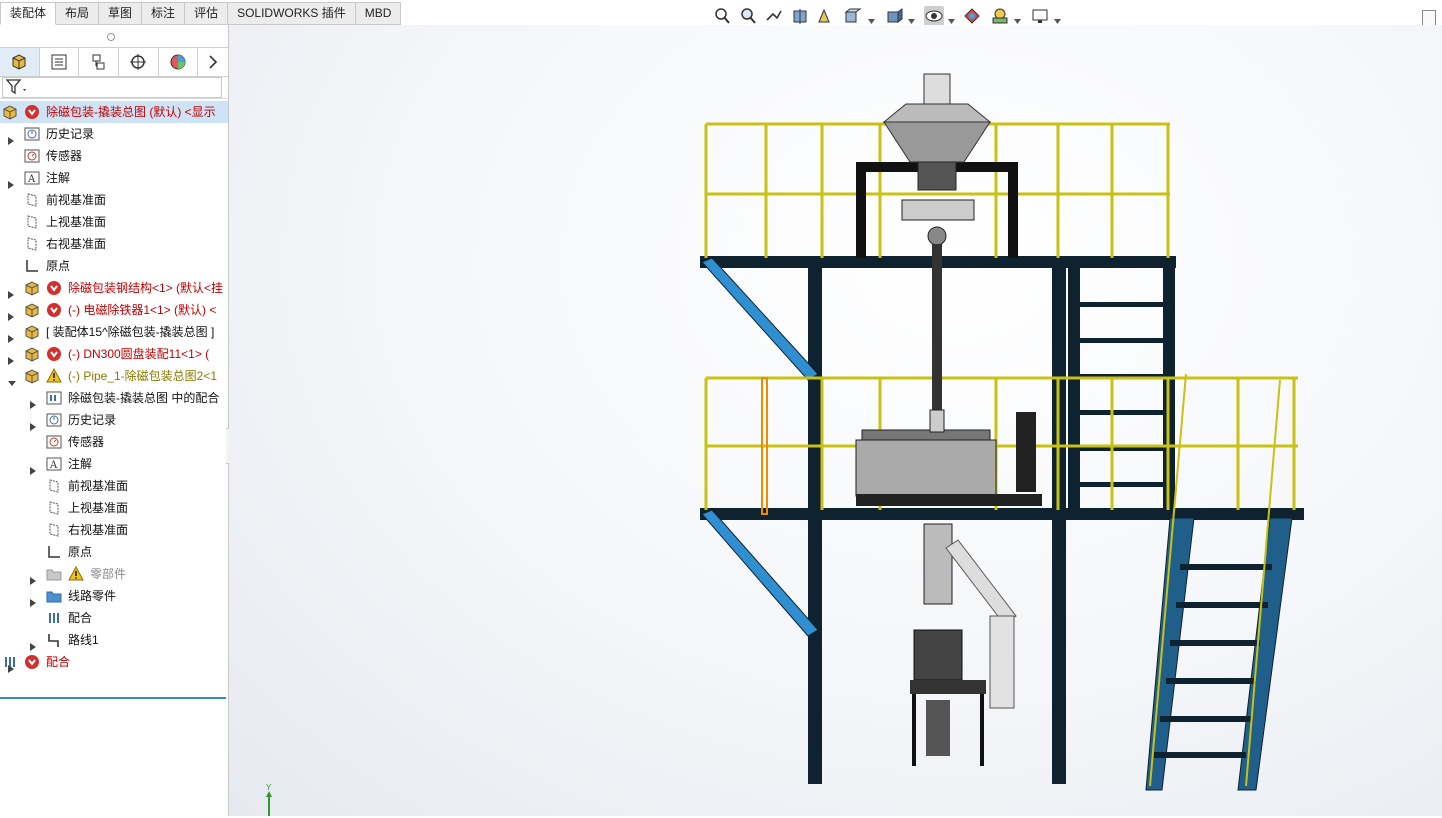 The width and height of the screenshot is (1442, 818). I want to click on column-middle, so click(1059, 523).